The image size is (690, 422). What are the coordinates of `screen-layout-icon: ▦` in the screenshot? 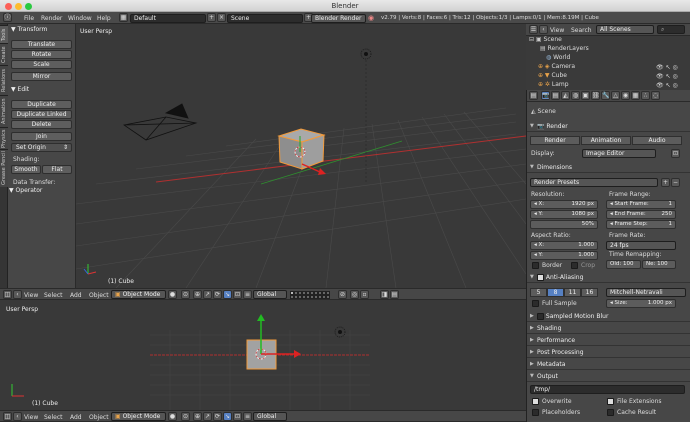 It's located at (123, 17).